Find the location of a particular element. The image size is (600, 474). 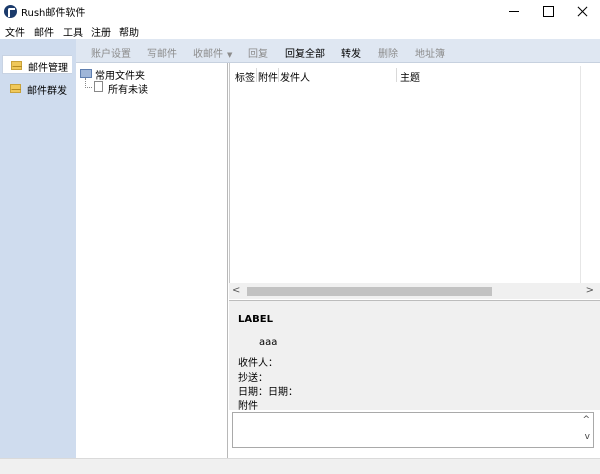

receive-mail-label: 收邮件 is located at coordinates (208, 54).